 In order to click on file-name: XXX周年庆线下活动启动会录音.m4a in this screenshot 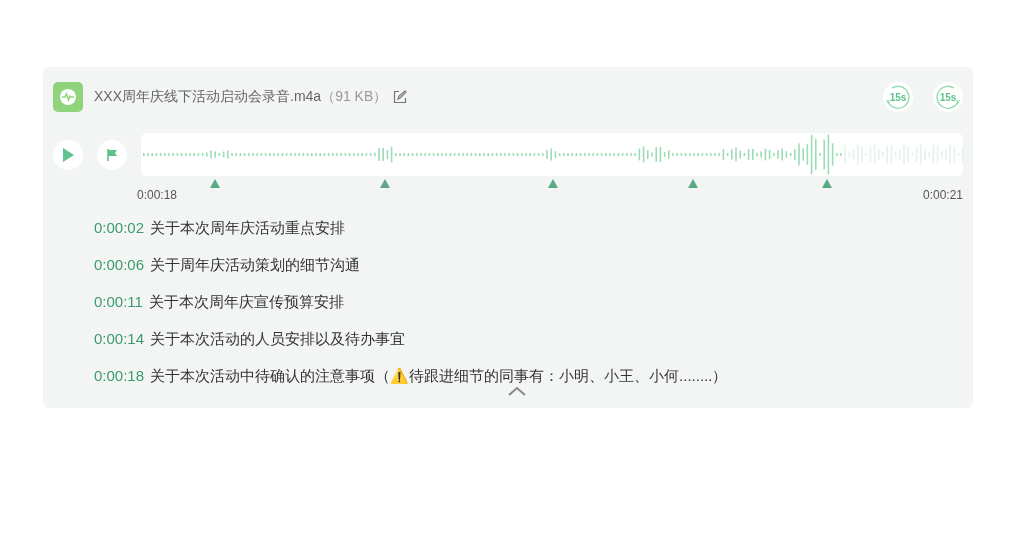, I will do `click(208, 97)`.